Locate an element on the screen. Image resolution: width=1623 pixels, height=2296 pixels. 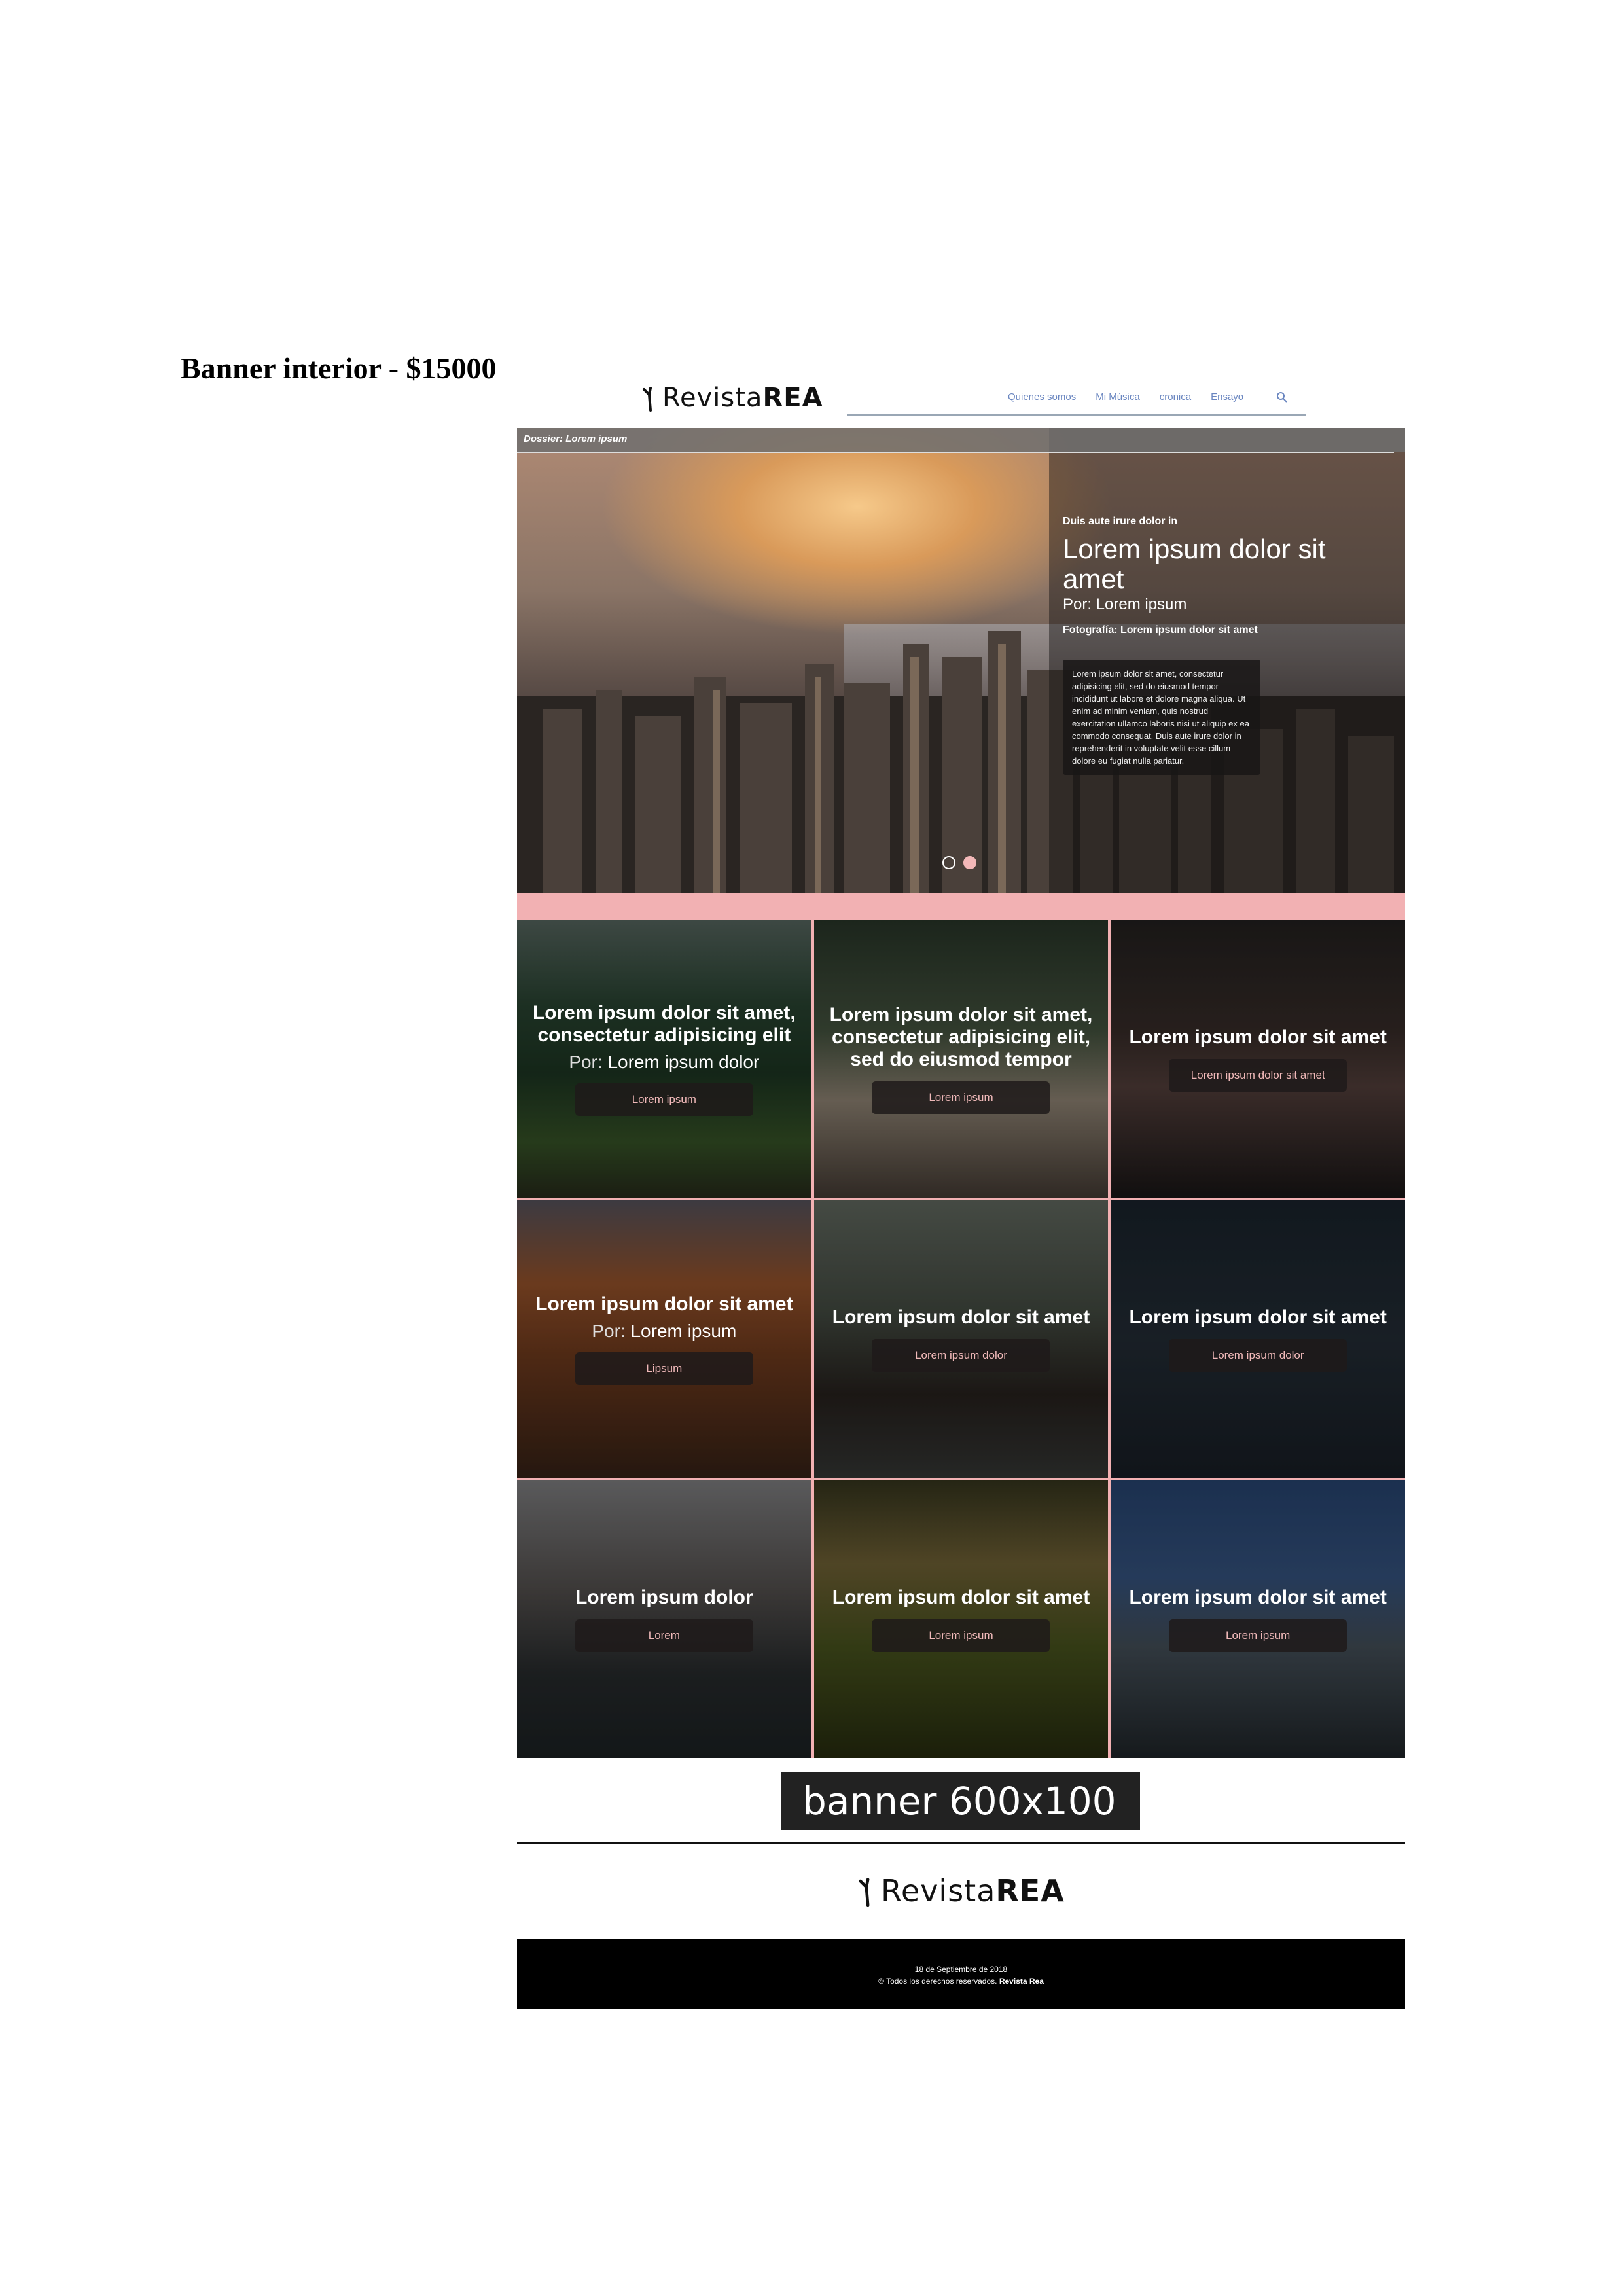
slider-dots is located at coordinates (959, 862).